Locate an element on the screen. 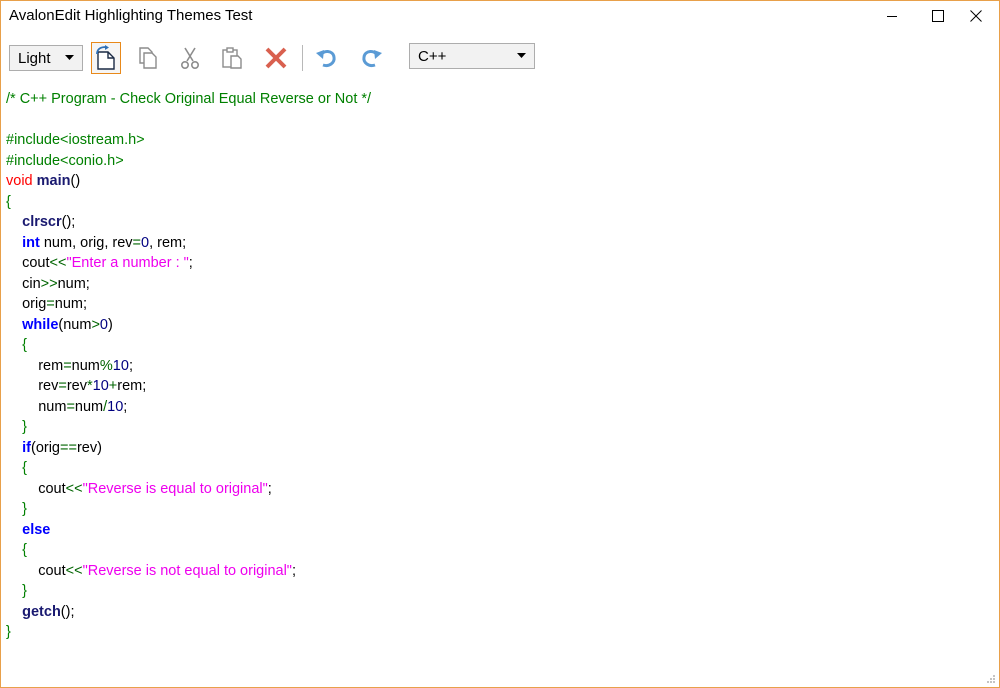 The width and height of the screenshot is (1000, 688). toolbar: Light C++ is located at coordinates (500, 58).